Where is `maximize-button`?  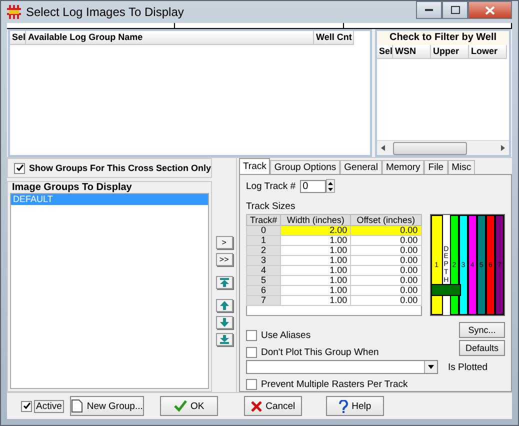
maximize-button is located at coordinates (455, 10).